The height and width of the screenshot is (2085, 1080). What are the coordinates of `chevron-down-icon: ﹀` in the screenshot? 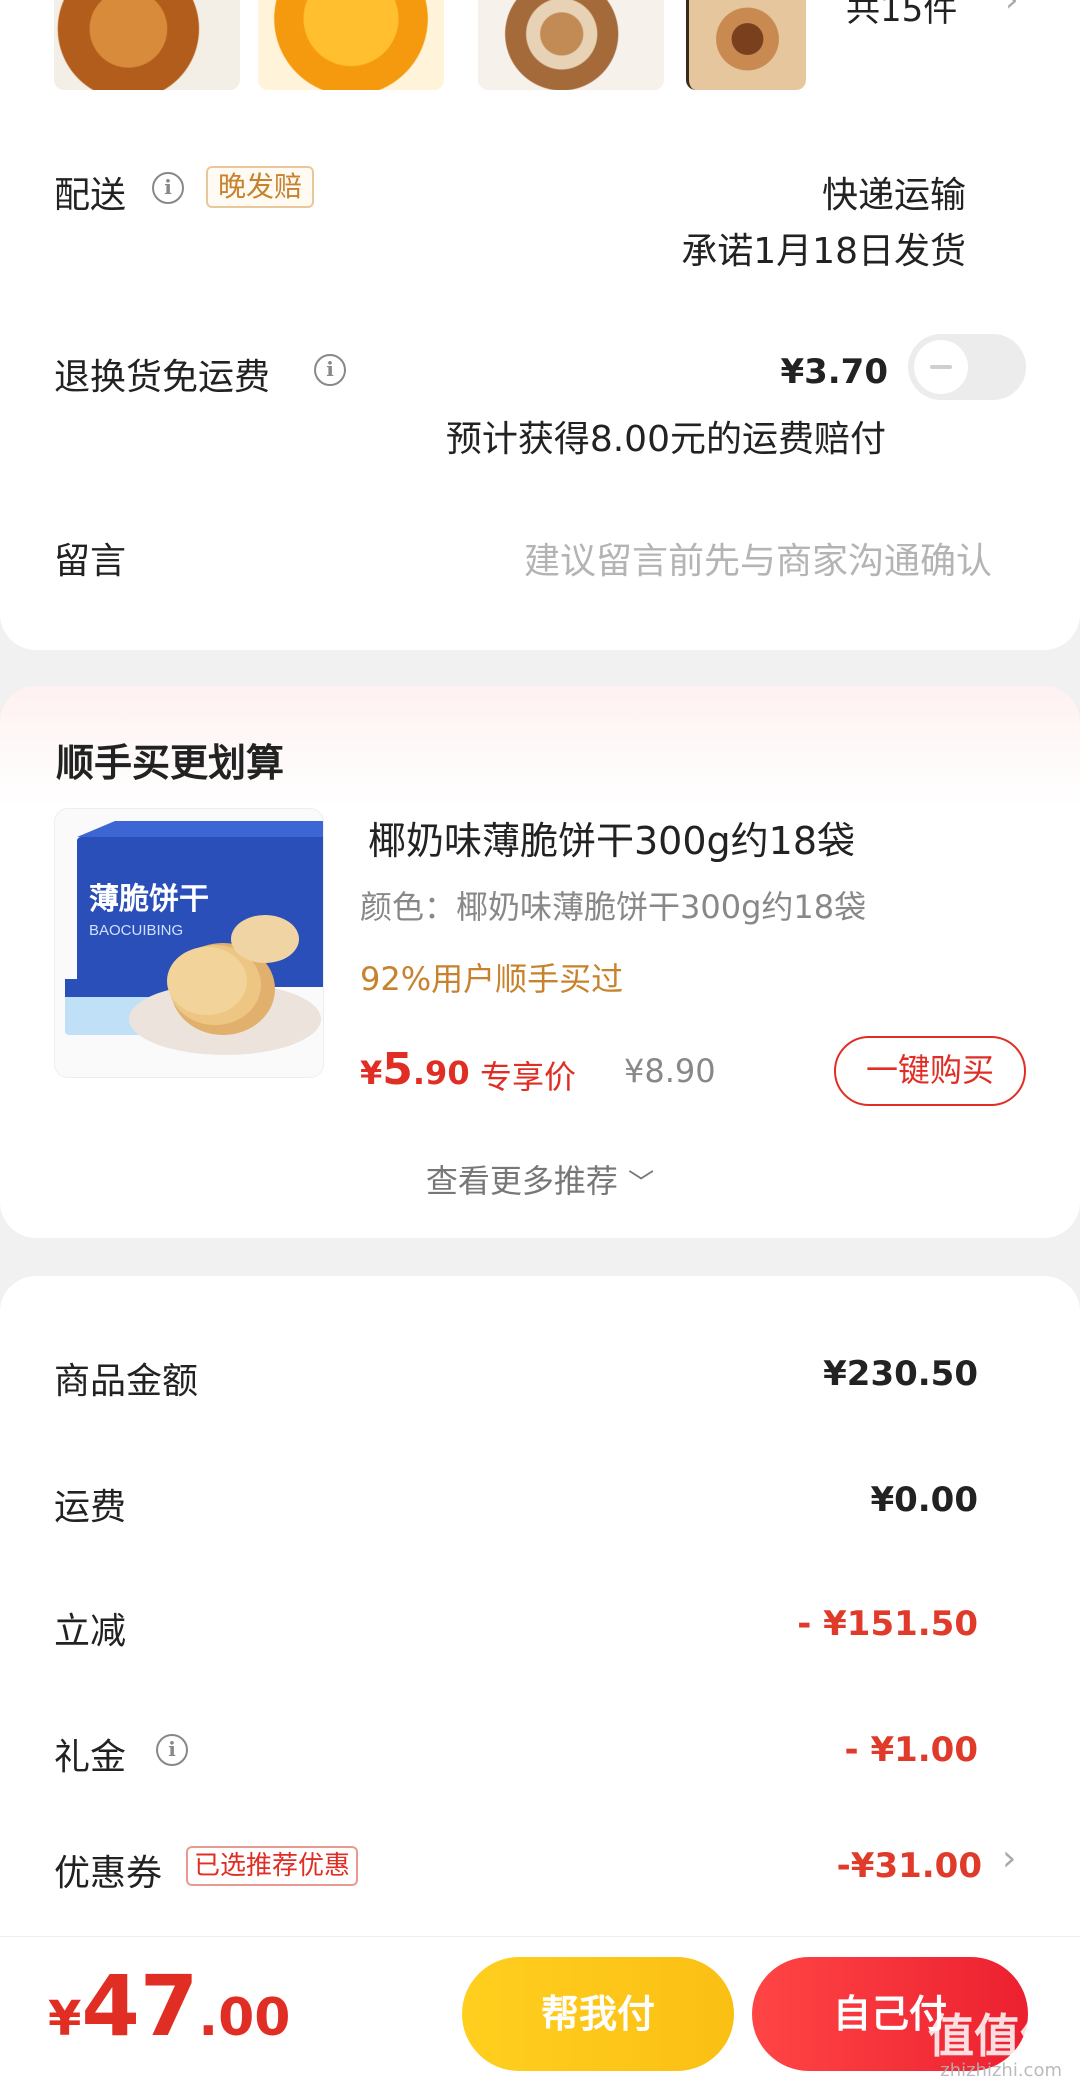 It's located at (641, 1184).